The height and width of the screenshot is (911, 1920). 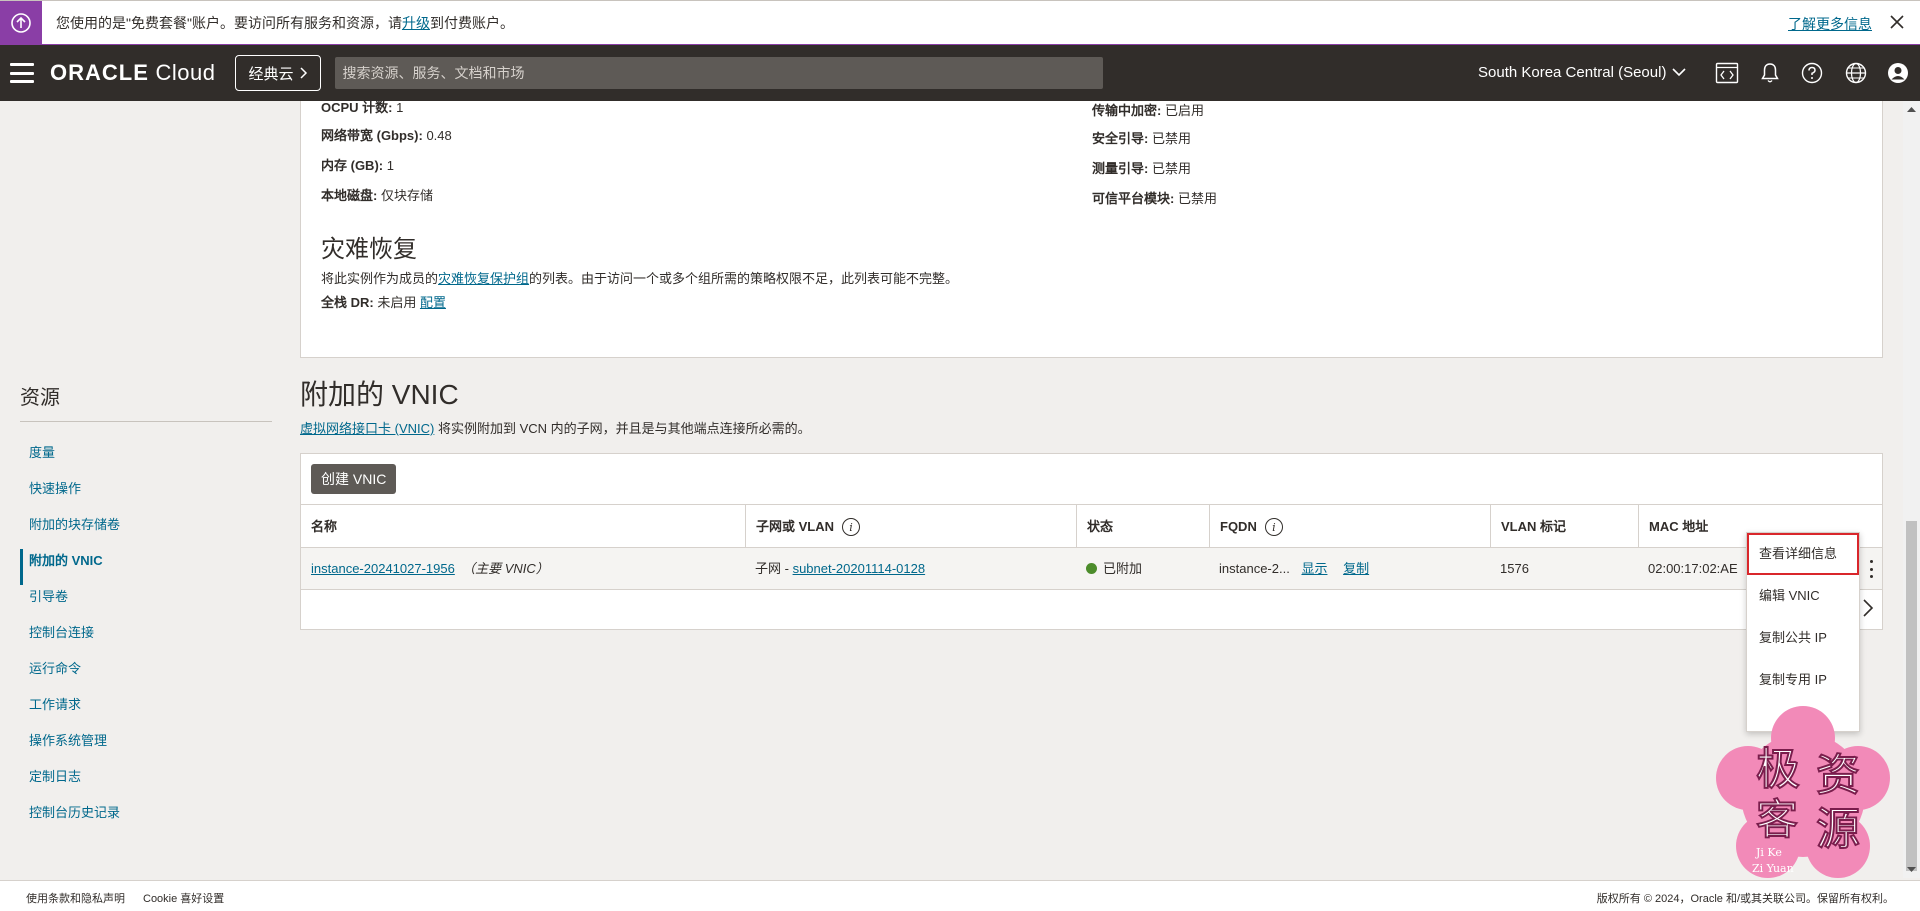 I want to click on col-vlan-tag: VLAN 标记, so click(x=1564, y=527).